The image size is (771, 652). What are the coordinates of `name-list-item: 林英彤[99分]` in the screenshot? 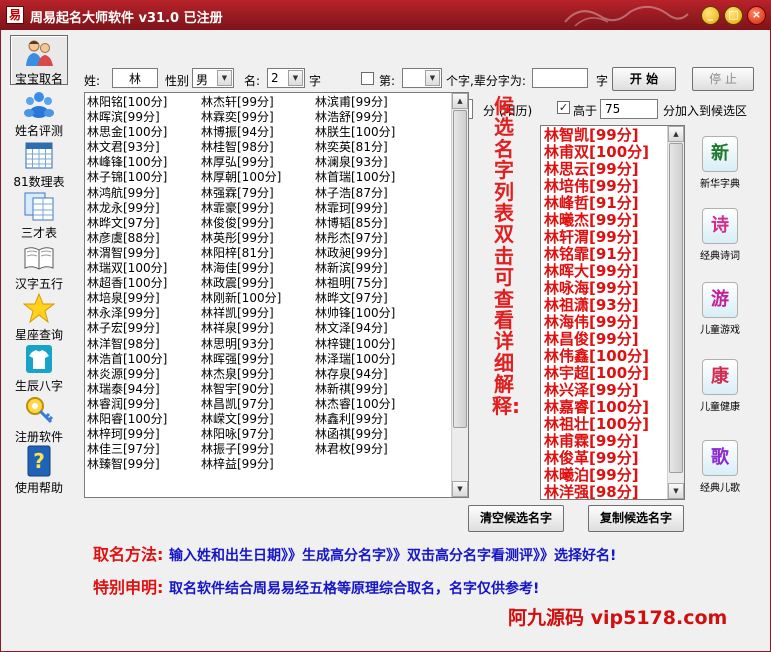 It's located at (257, 238).